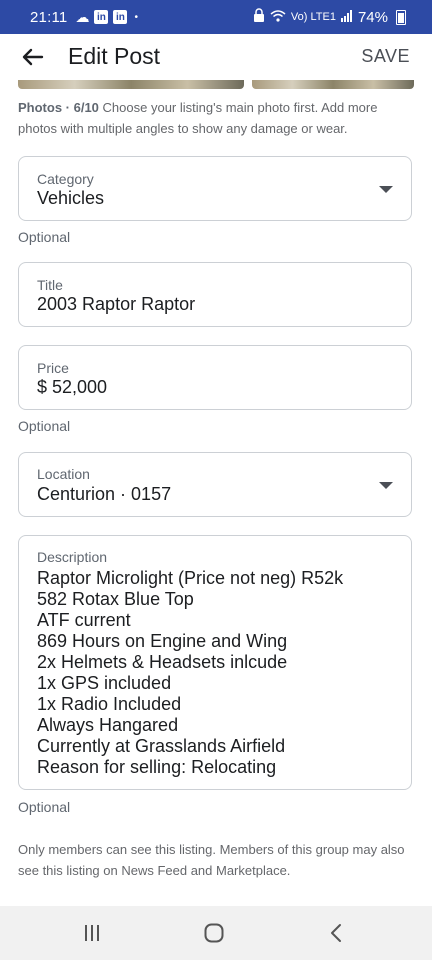 The width and height of the screenshot is (432, 960). I want to click on category-label: Category, so click(65, 179).